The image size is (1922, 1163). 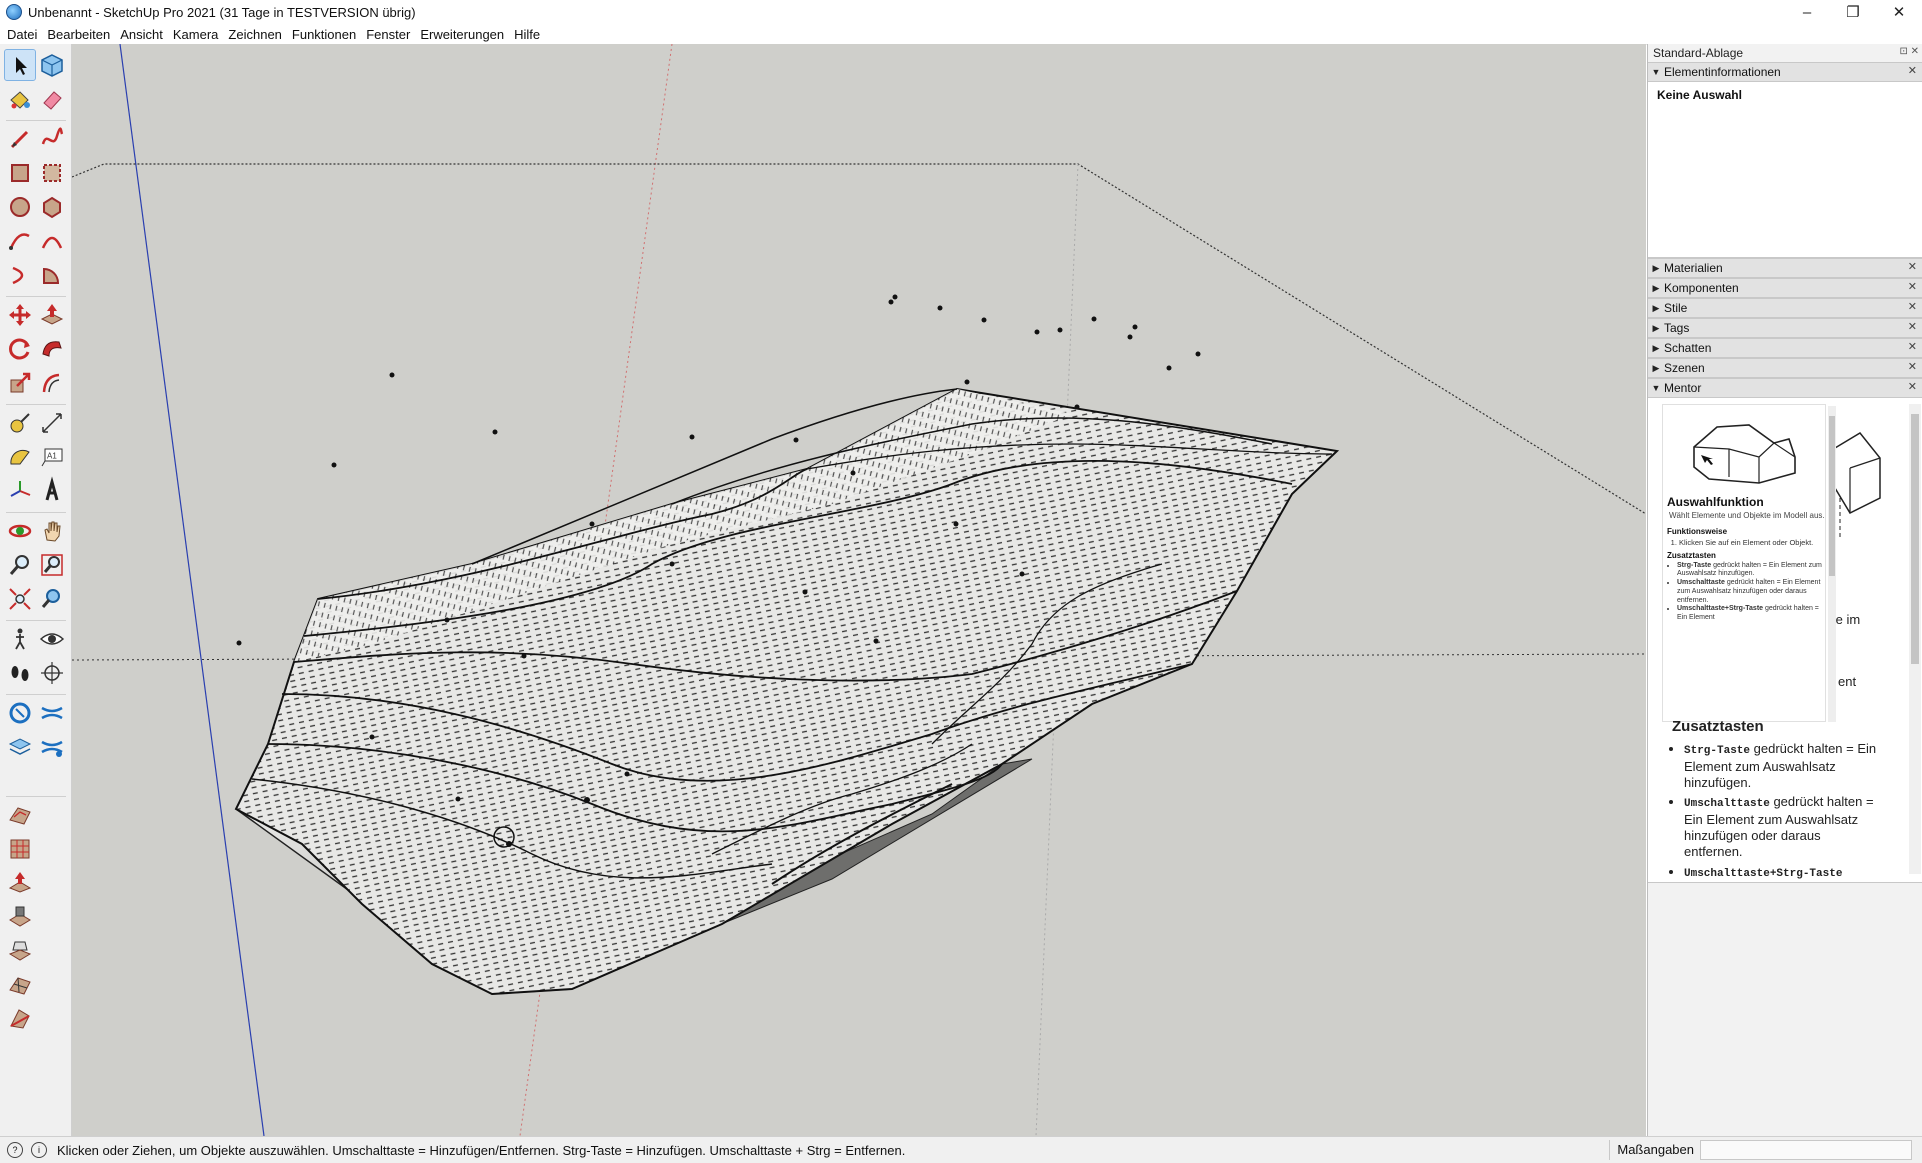 I want to click on protractor-icon, so click(x=20, y=457).